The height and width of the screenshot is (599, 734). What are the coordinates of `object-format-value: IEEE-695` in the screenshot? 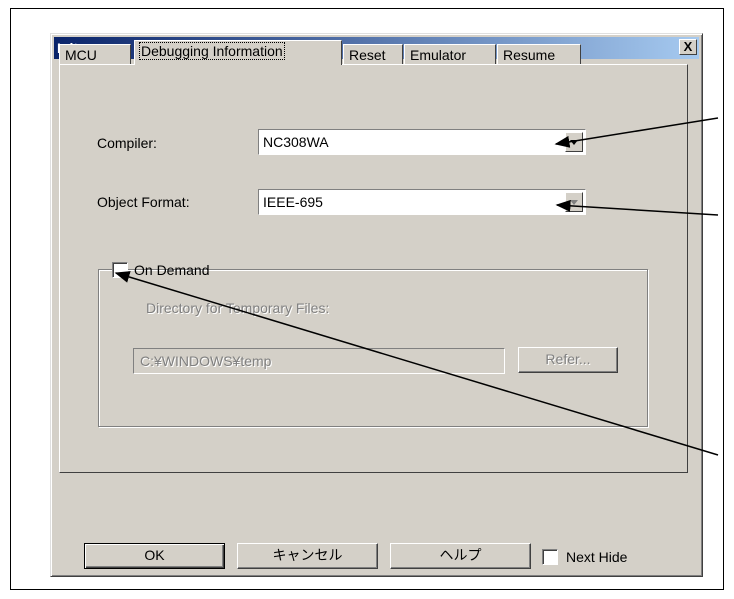 It's located at (293, 202).